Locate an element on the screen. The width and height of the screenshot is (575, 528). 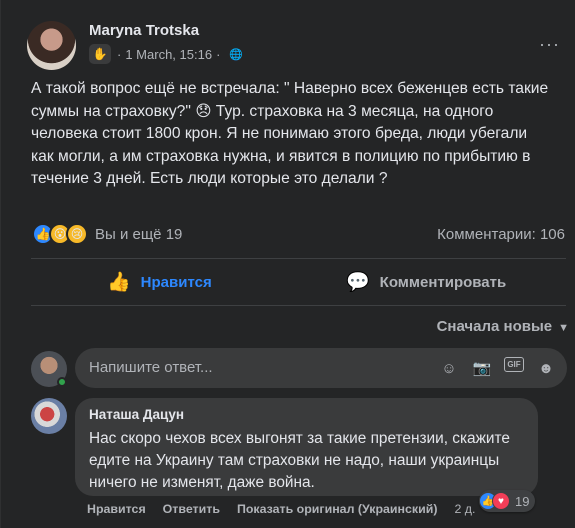
reply-input is located at coordinates (254, 367).